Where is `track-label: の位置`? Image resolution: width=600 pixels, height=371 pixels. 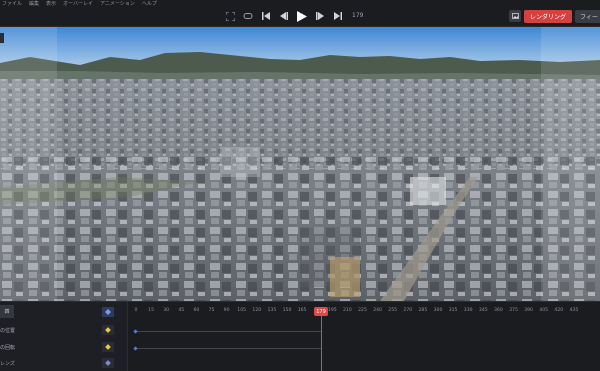 track-label: の位置 is located at coordinates (8, 331).